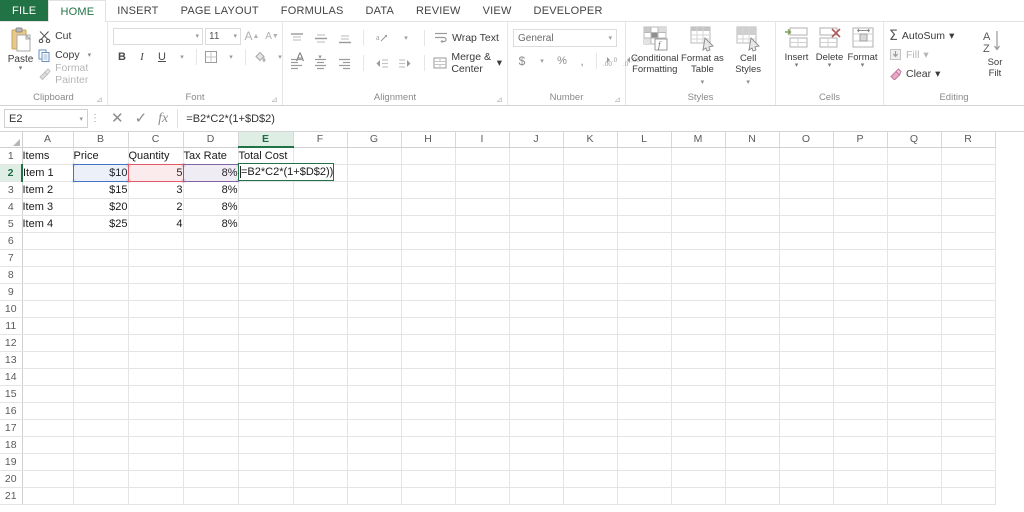 The height and width of the screenshot is (512, 1024). Describe the element at coordinates (182, 57) in the screenshot. I see `underline-dropdown-icon: ▾` at that location.